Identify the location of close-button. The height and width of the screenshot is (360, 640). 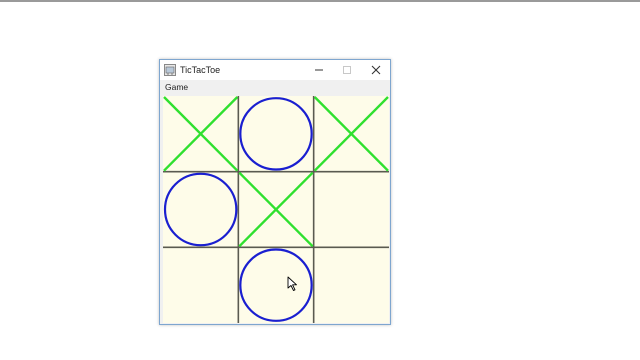
(376, 70).